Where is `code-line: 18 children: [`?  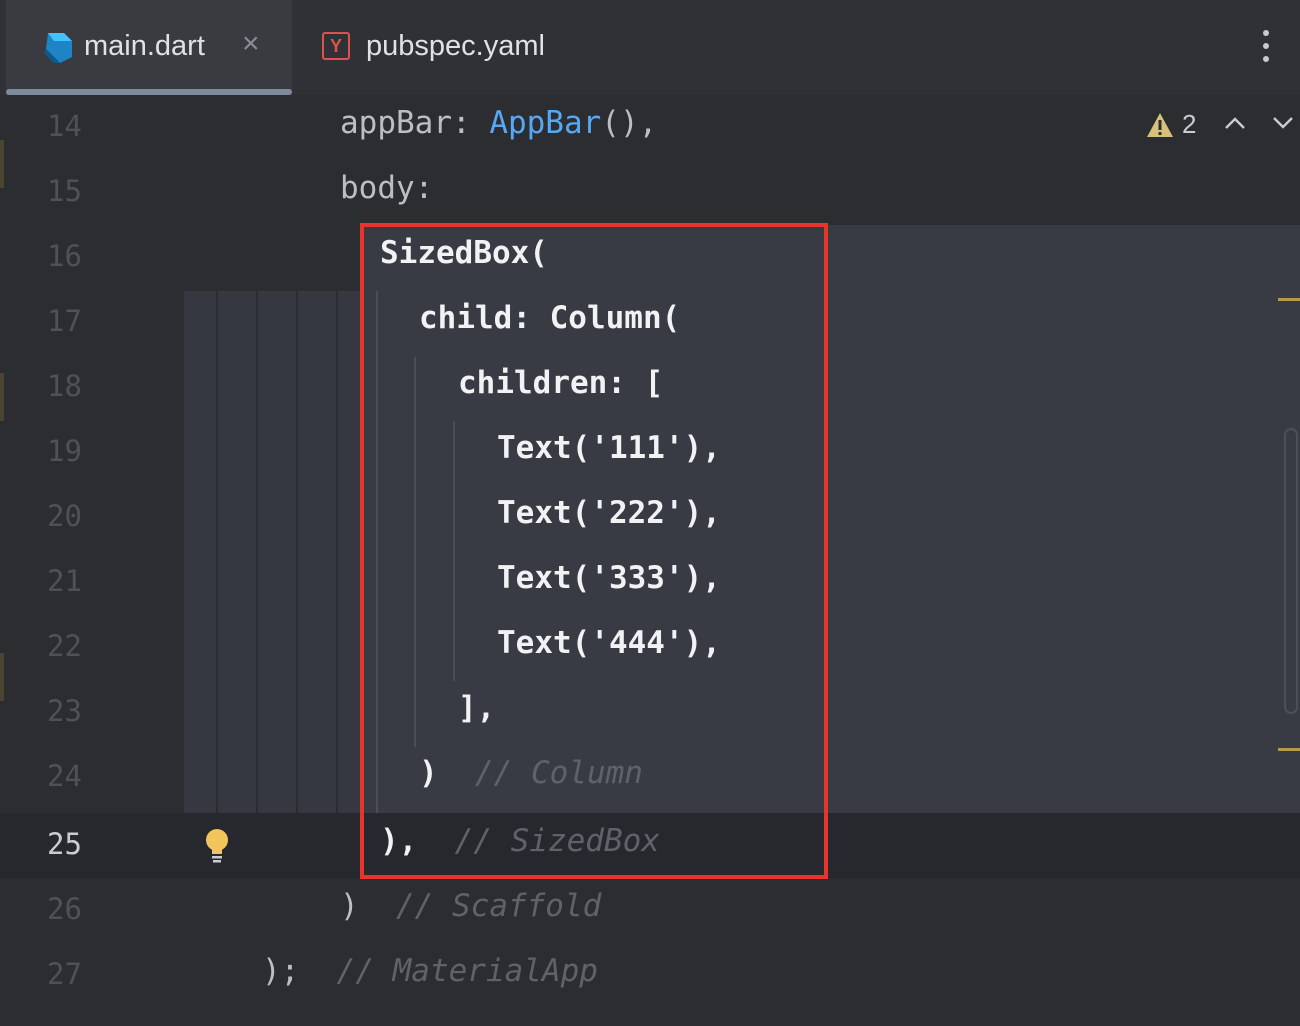 code-line: 18 children: [ is located at coordinates (650, 387).